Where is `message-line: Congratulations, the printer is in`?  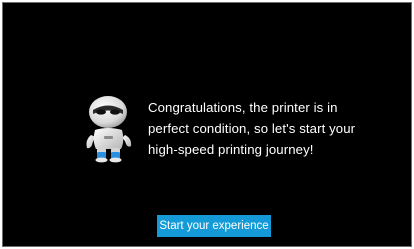
message-line: Congratulations, the printer is in is located at coordinates (243, 107).